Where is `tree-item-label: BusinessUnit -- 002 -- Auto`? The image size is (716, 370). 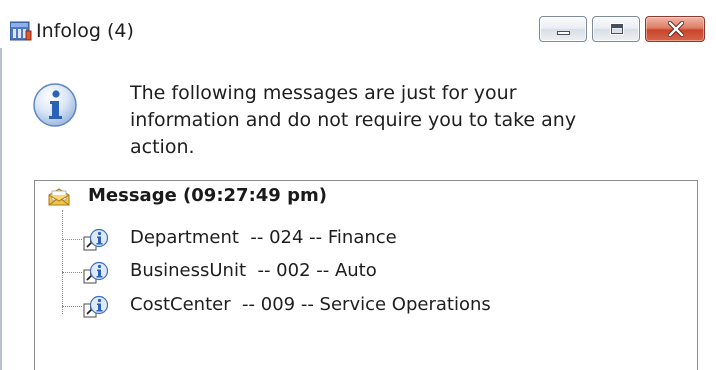
tree-item-label: BusinessUnit -- 002 -- Auto is located at coordinates (253, 270).